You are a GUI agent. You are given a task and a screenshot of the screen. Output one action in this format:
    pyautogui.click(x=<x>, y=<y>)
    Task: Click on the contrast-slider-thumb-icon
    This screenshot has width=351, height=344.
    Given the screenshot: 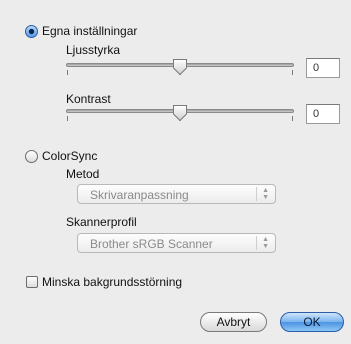 What is the action you would take?
    pyautogui.click(x=180, y=113)
    